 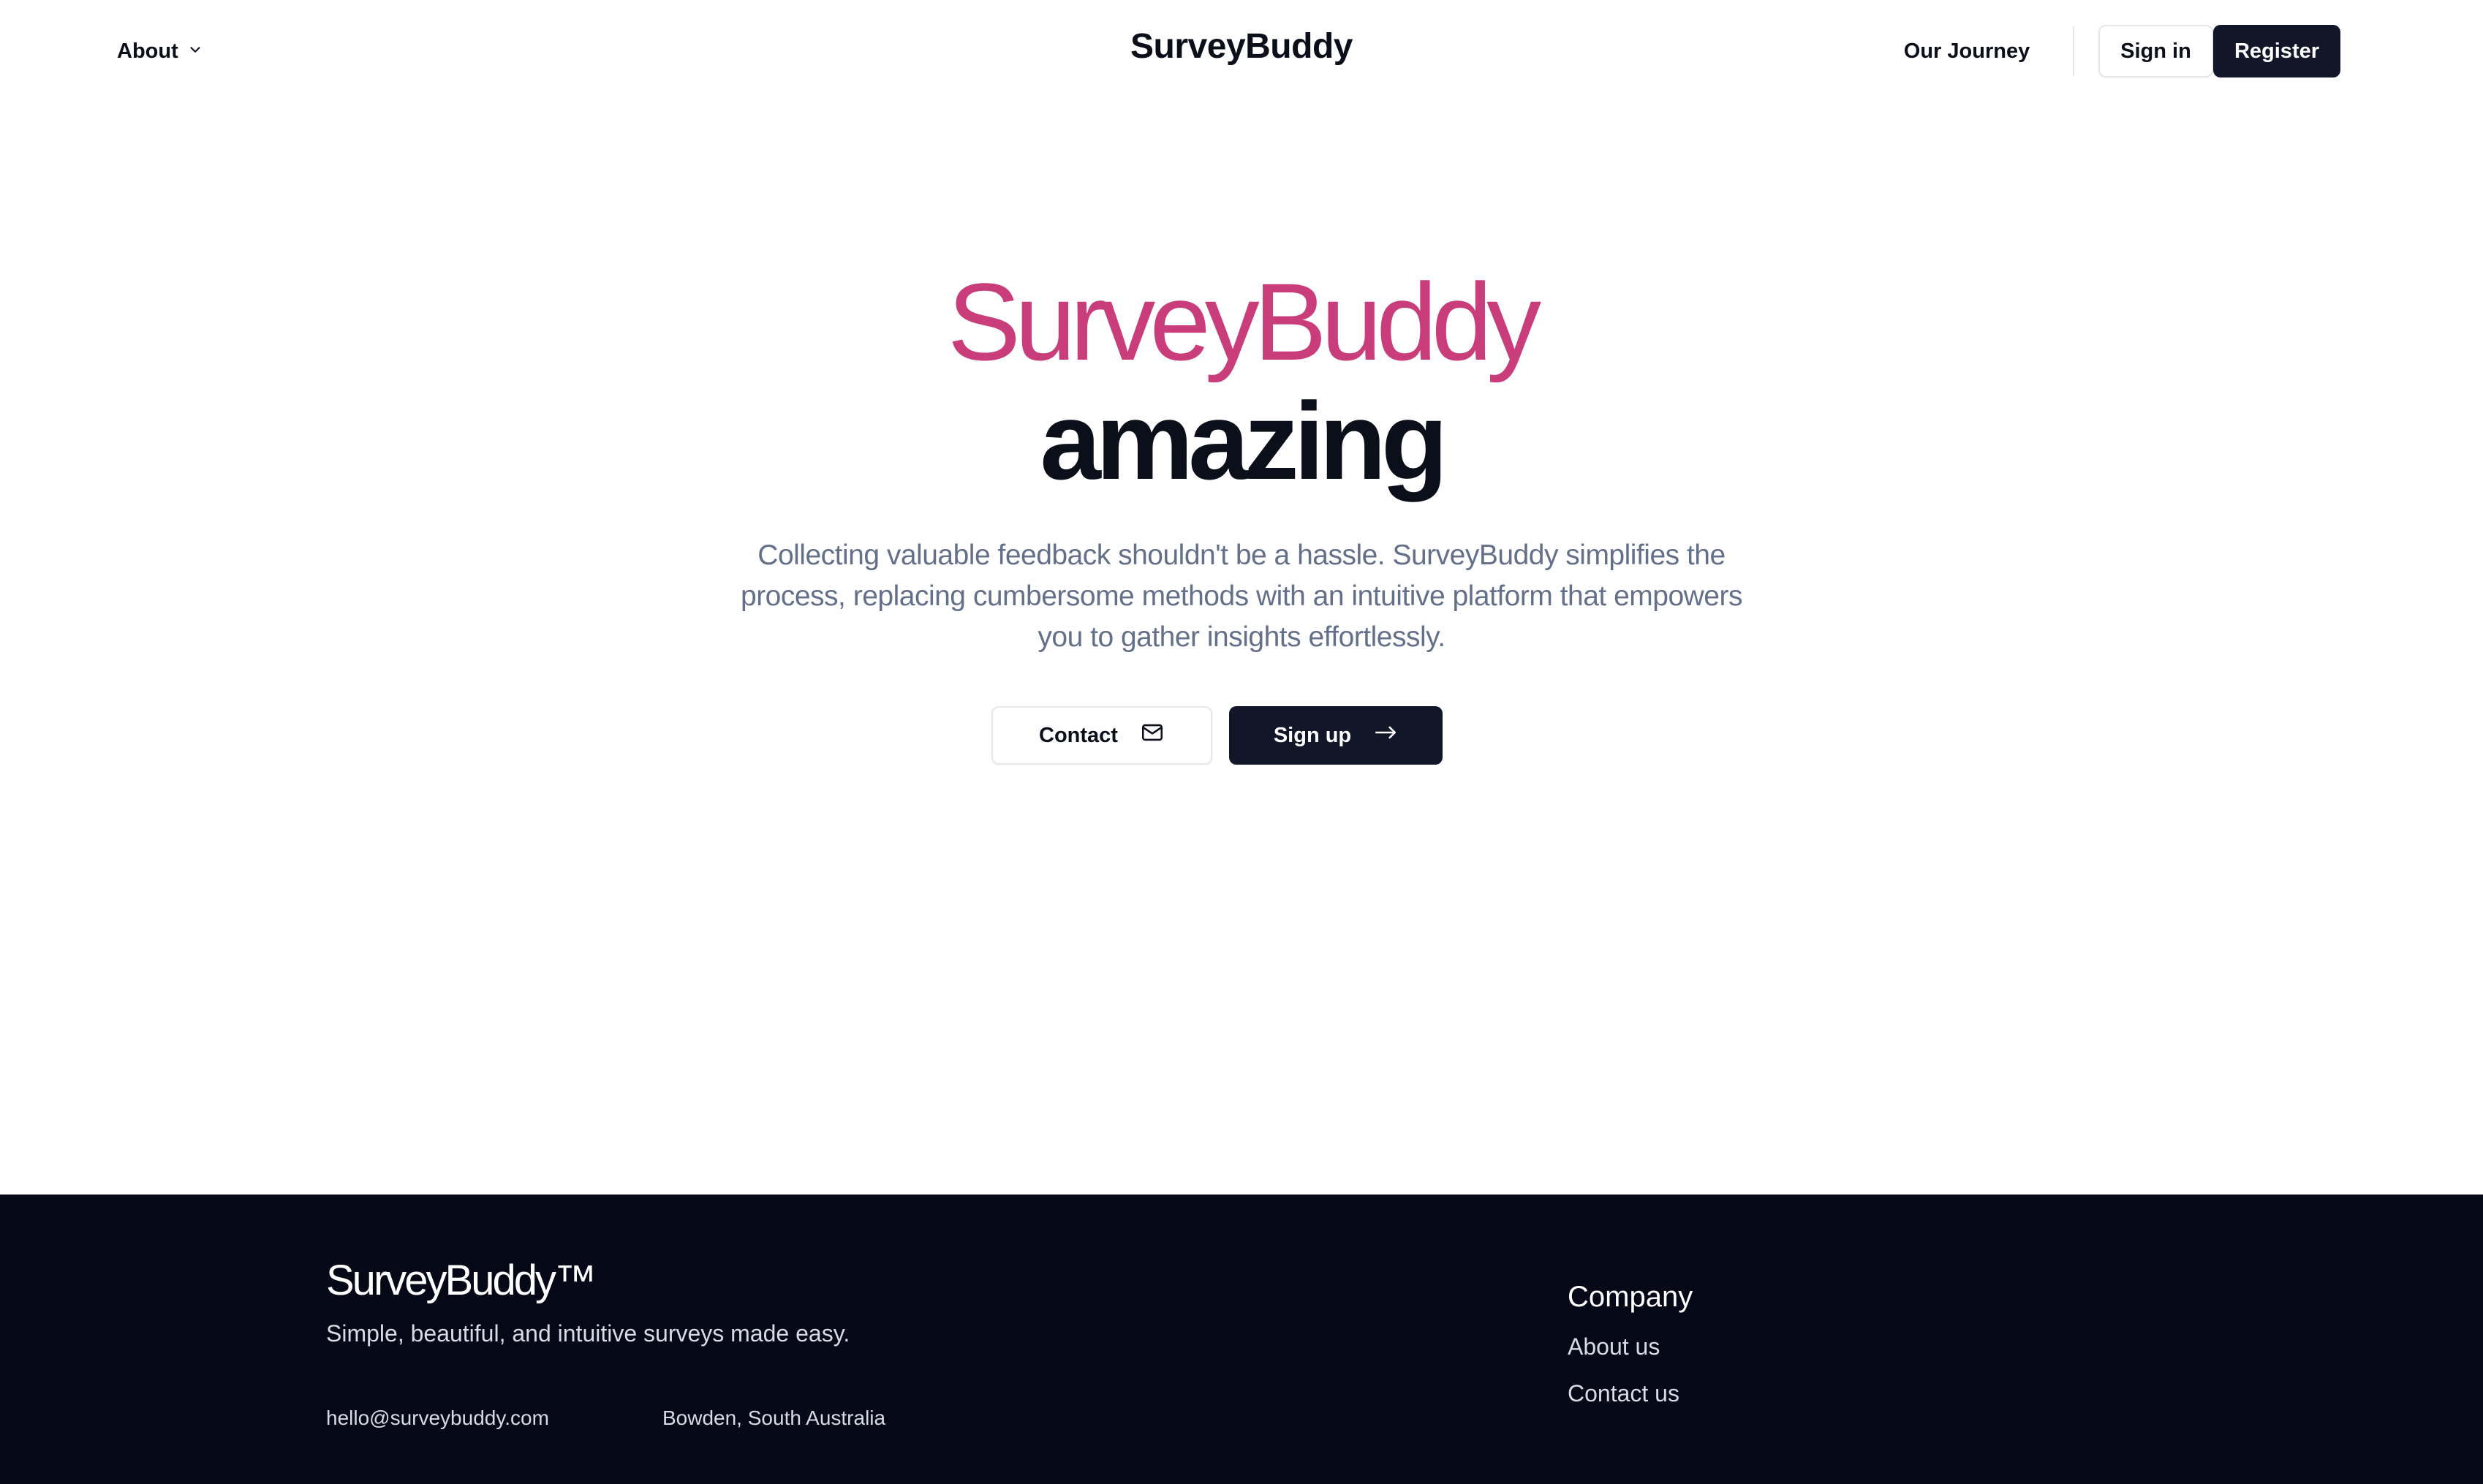 I want to click on sign-up-button: Sign up, so click(x=1336, y=735).